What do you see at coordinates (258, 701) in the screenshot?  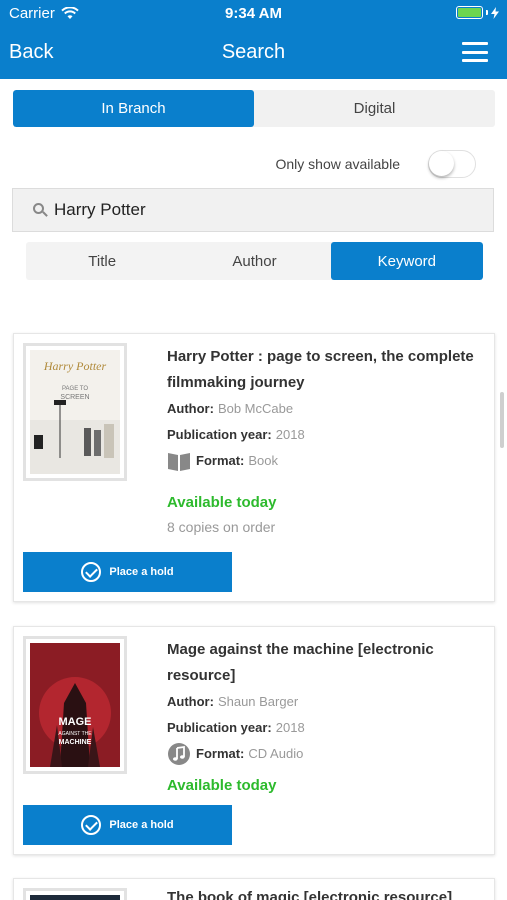 I see `author-value: Shaun Barger` at bounding box center [258, 701].